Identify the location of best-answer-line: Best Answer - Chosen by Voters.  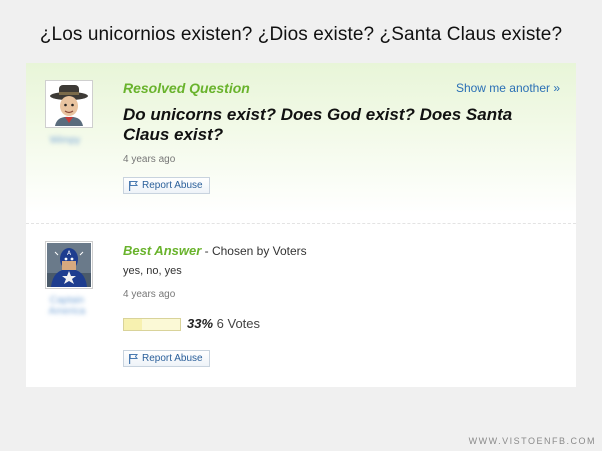
(215, 250).